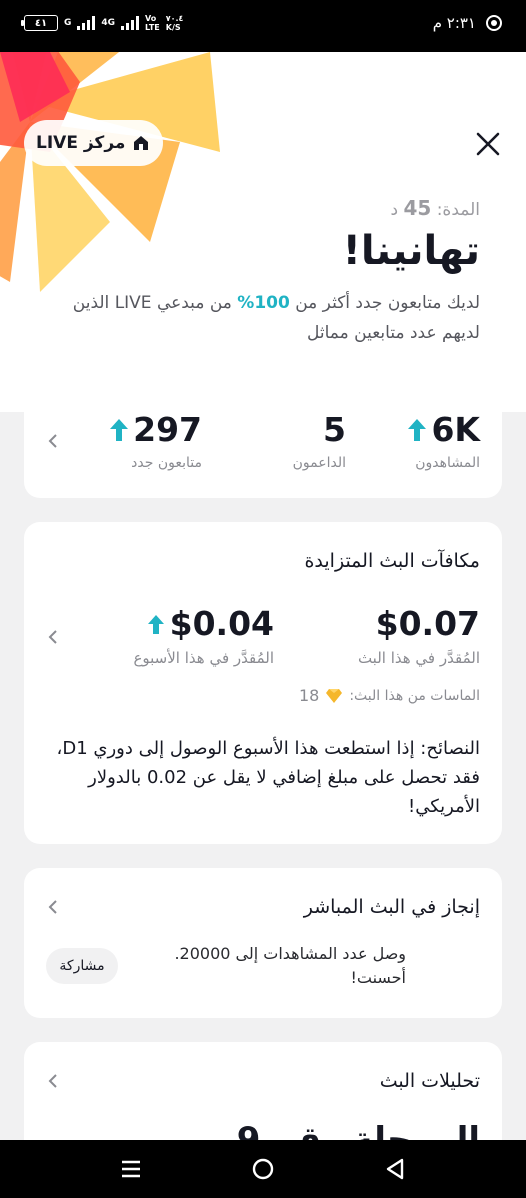  Describe the element at coordinates (263, 26) in the screenshot. I see `status-bar: ٤١ G 4G Vo LTE ٧٠.٤ K/S ٢:٣١ م` at that location.